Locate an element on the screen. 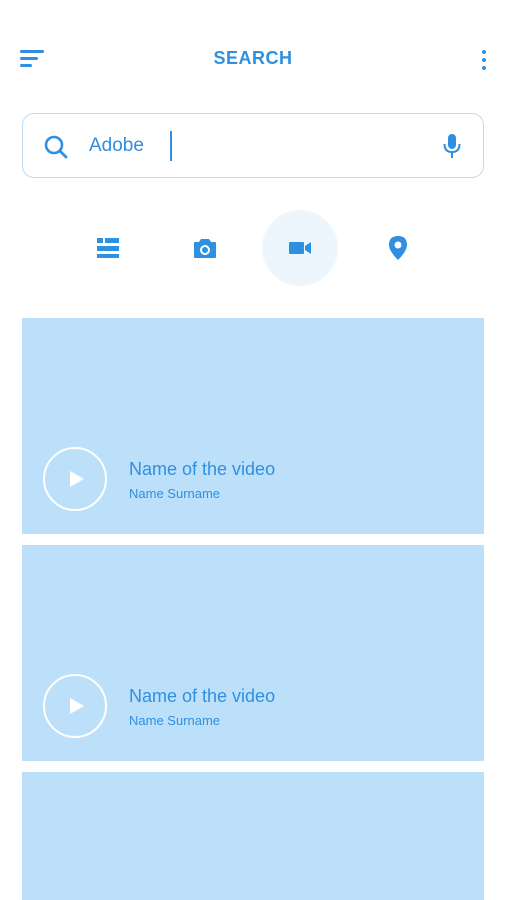 The width and height of the screenshot is (506, 900). search-bar is located at coordinates (253, 145).